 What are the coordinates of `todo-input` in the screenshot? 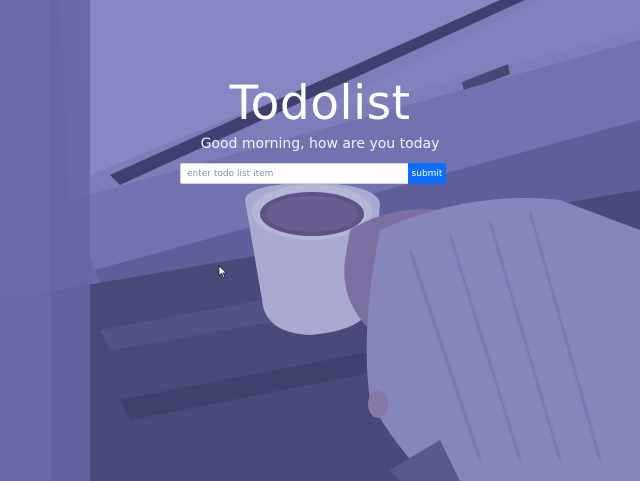 It's located at (294, 173).